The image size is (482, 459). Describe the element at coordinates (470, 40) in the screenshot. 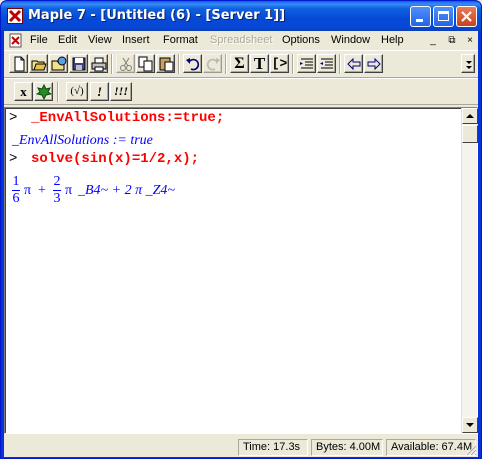

I see `mdi-close-button: ×` at that location.